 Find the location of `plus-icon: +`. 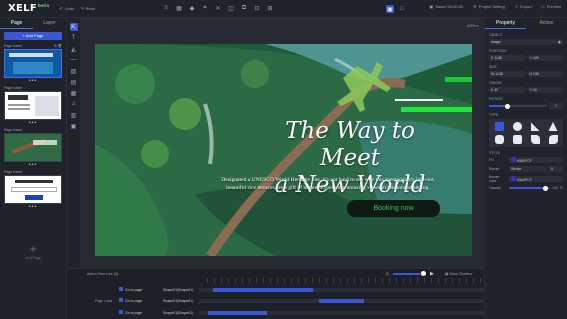

plus-icon: + is located at coordinates (33, 249).